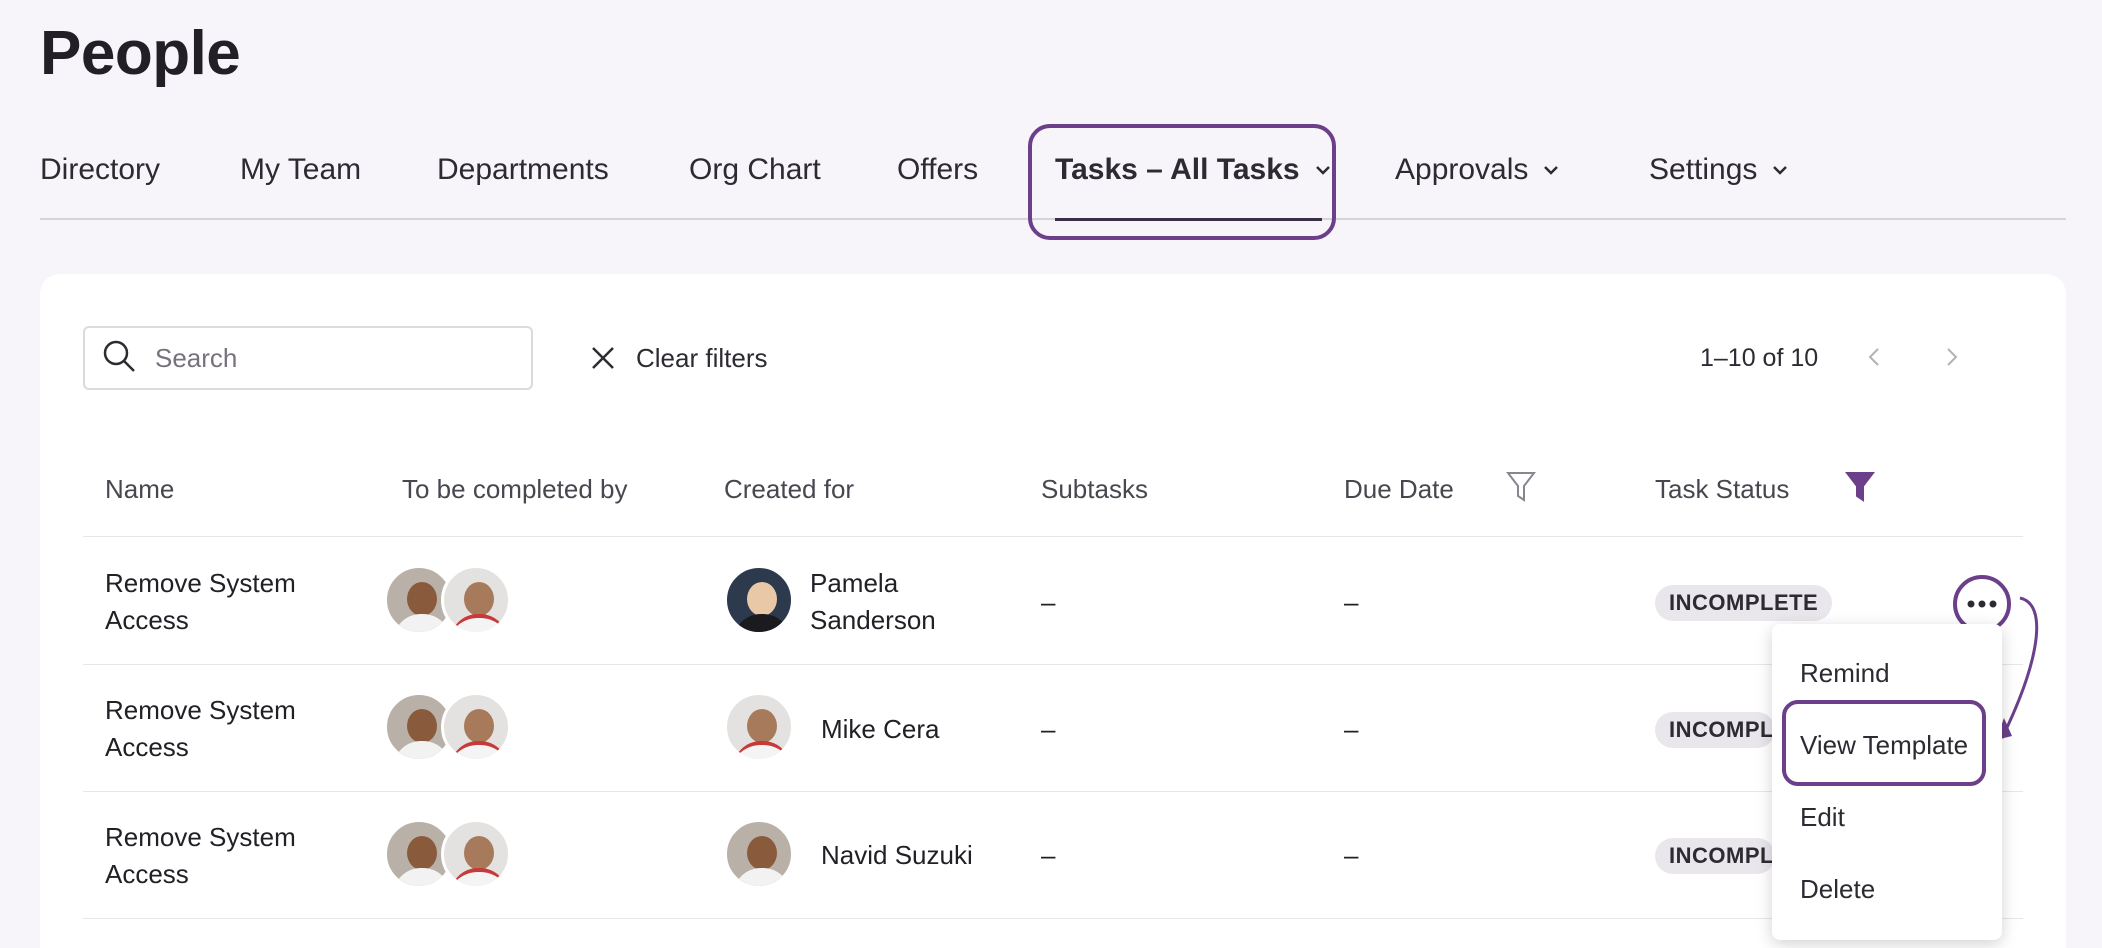  Describe the element at coordinates (1182, 182) in the screenshot. I see `tab-highlight-annotation` at that location.